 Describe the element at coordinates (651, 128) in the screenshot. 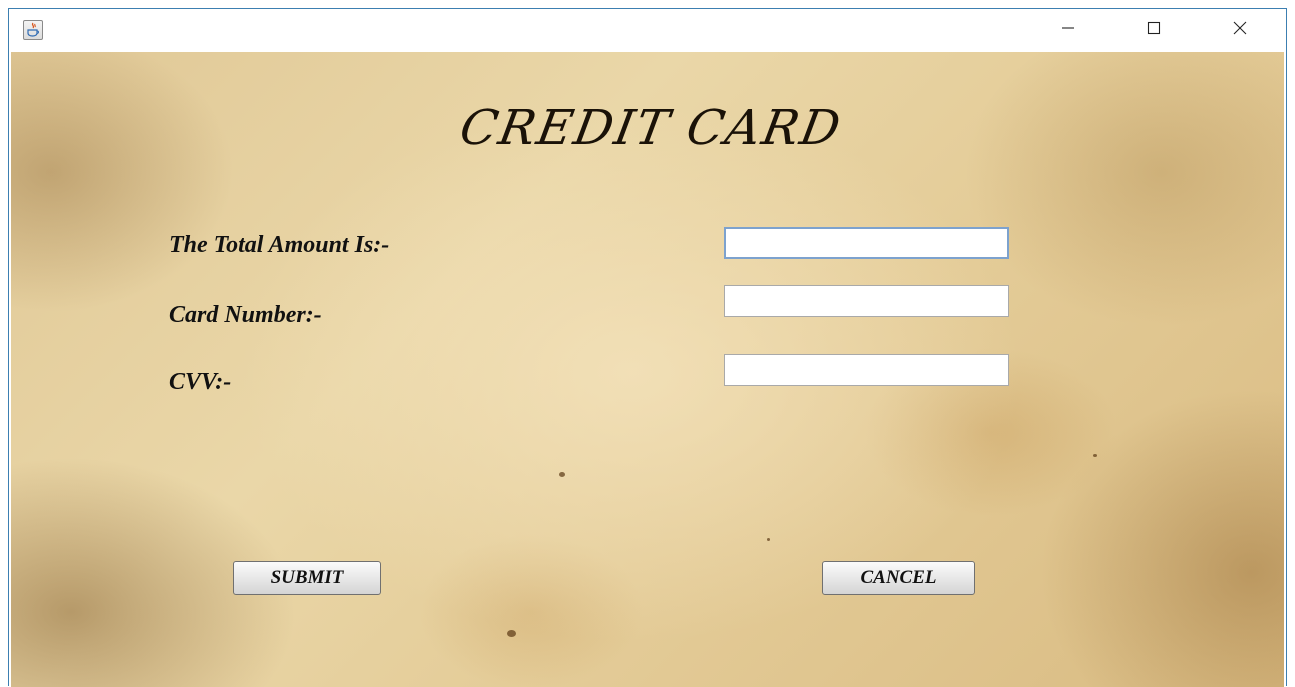

I see `page-title: CREDIT CARD` at that location.